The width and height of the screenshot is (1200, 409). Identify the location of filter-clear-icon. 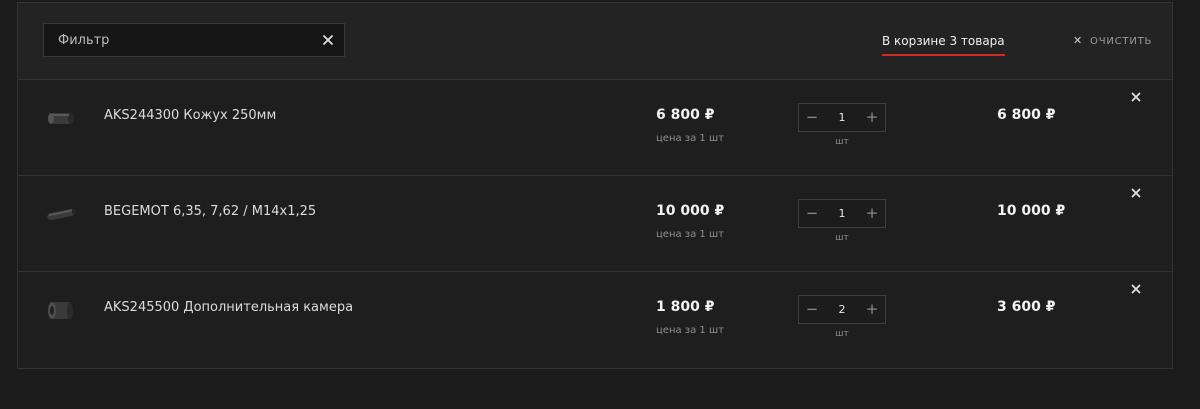
(328, 39).